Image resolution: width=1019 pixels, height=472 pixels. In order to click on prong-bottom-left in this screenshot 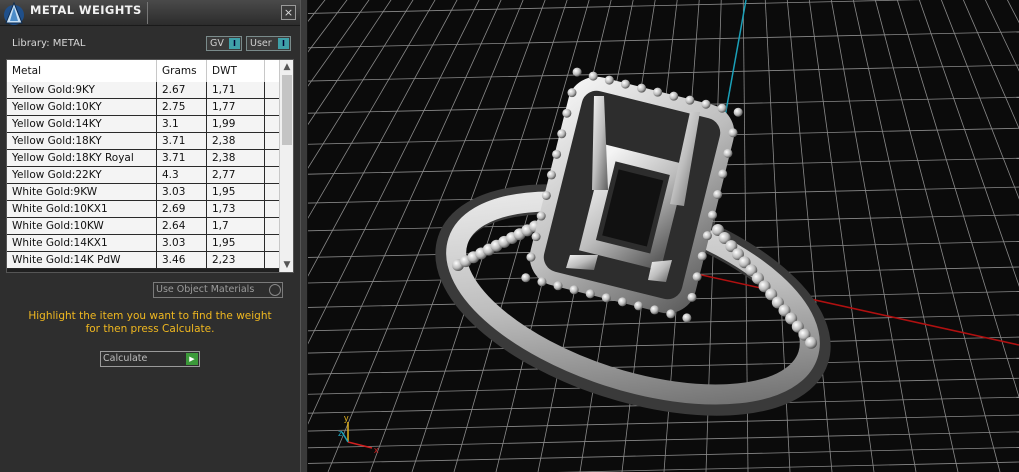, I will do `click(582, 262)`.